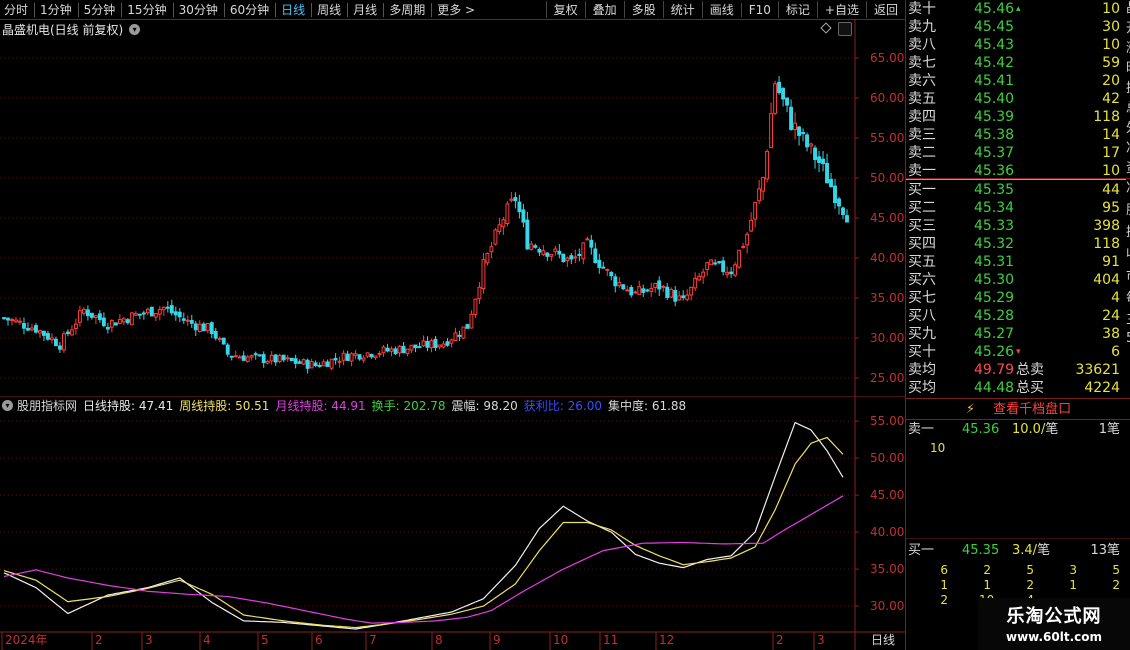 The width and height of the screenshot is (1130, 650). What do you see at coordinates (1016, 63) in the screenshot?
I see `asks-row: 卖七 45.42 59` at bounding box center [1016, 63].